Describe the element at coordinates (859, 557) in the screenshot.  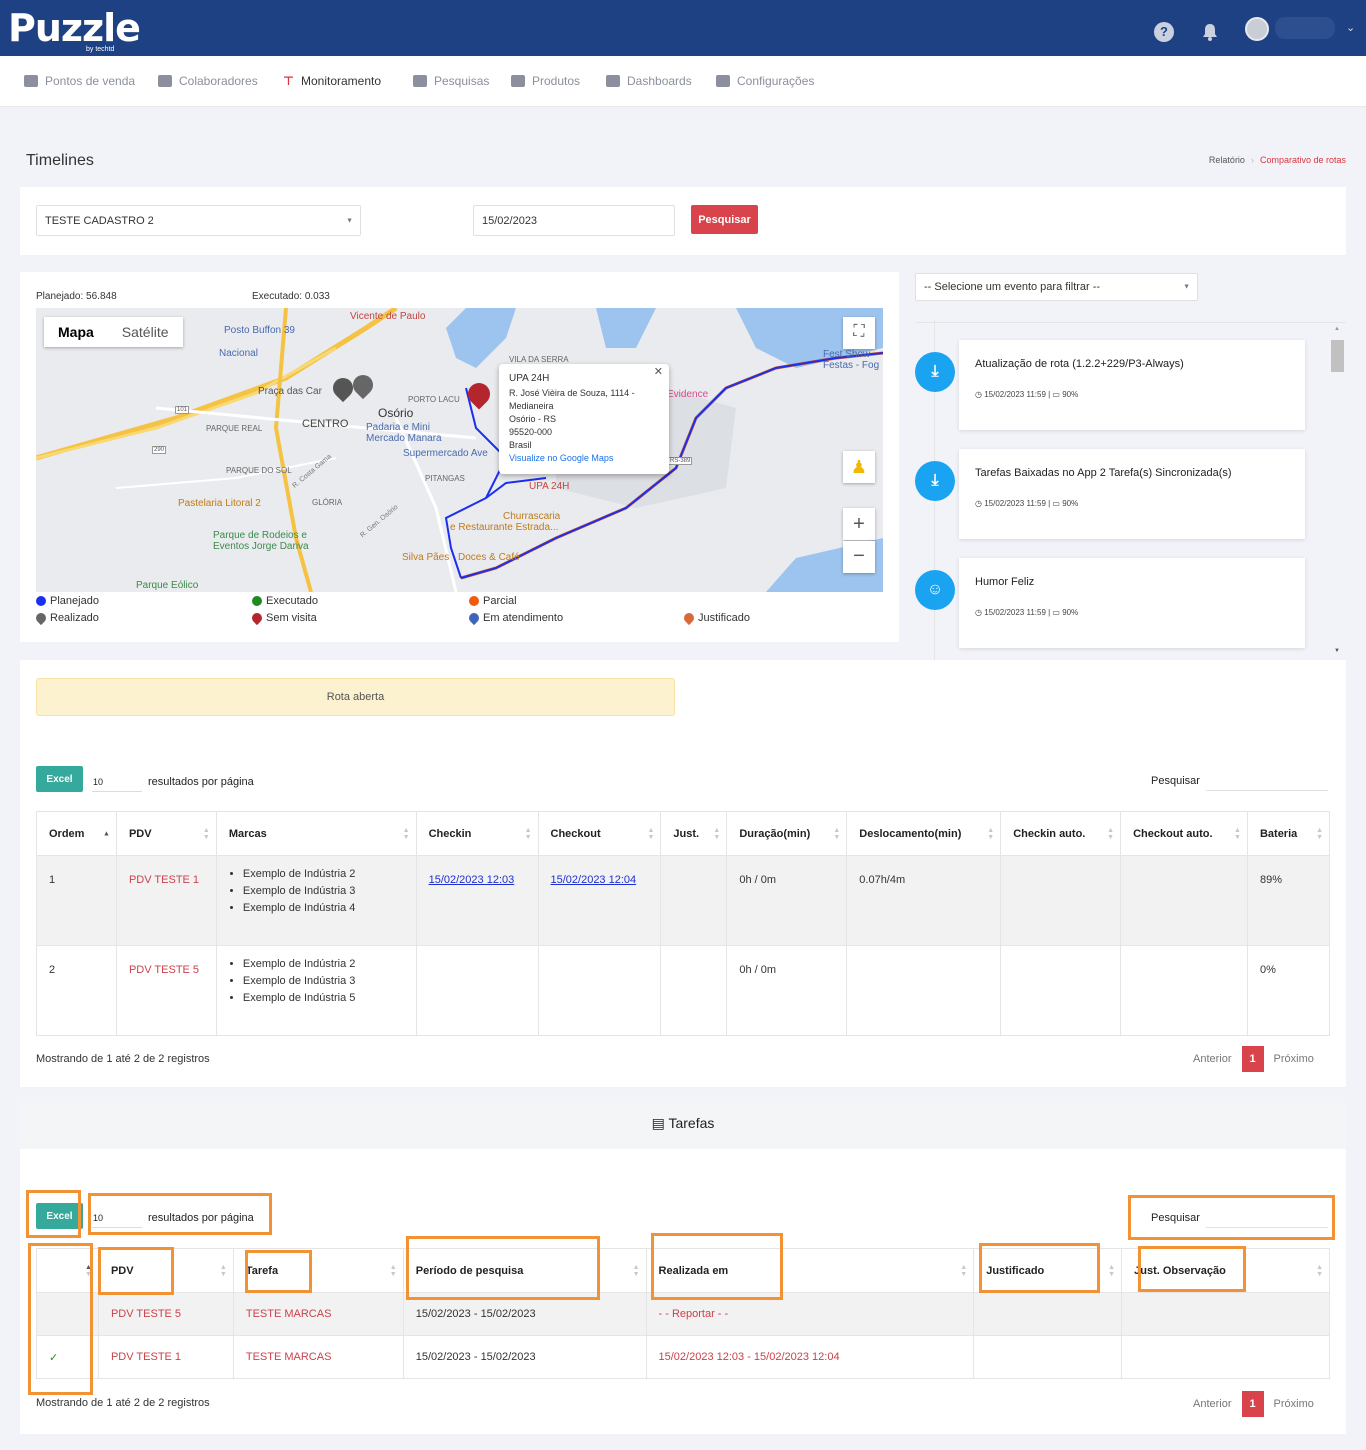
I see `zoom-out-icon: −` at that location.